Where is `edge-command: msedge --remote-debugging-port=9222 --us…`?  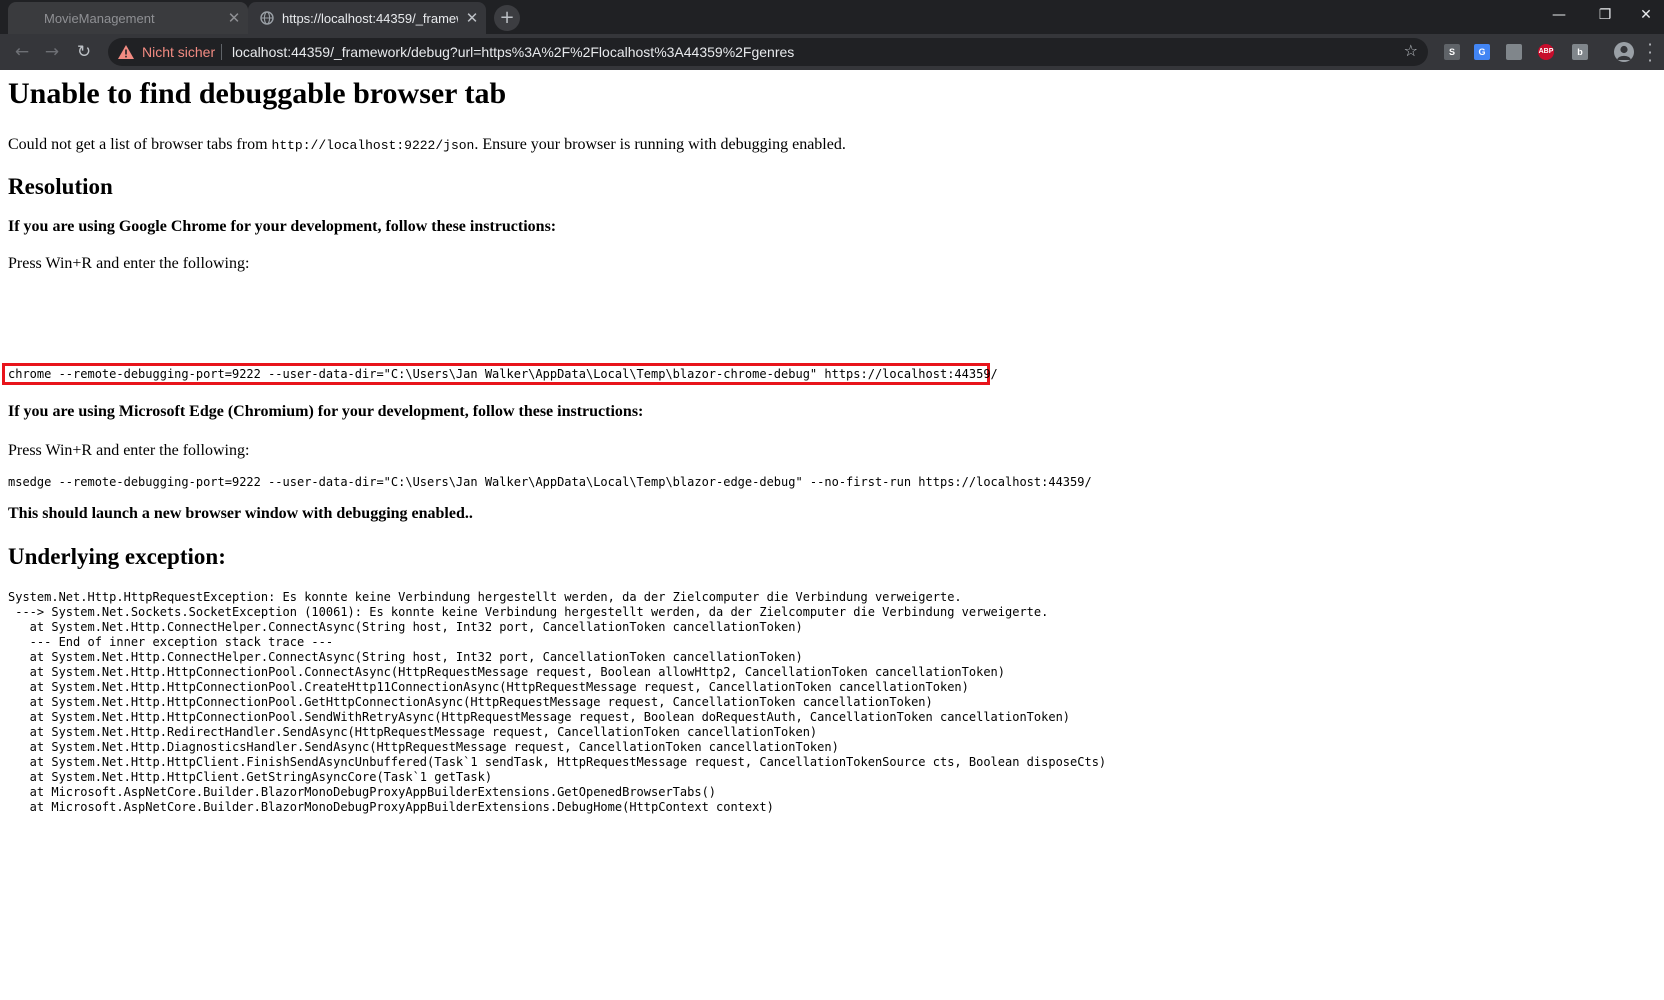 edge-command: msedge --remote-debugging-port=9222 --us… is located at coordinates (550, 482).